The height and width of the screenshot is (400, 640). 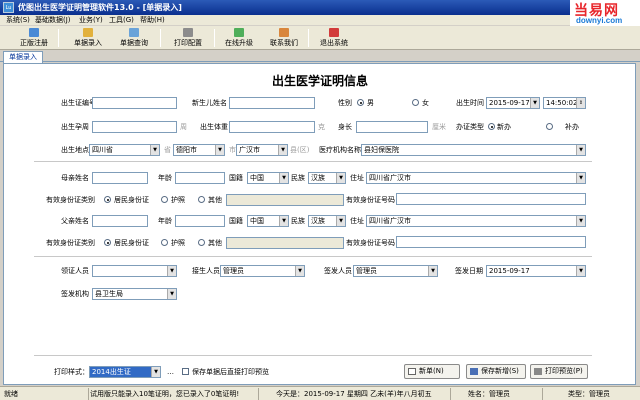 What do you see at coordinates (473, 150) in the screenshot?
I see `institution-select: 县妇保医院 ▼` at bounding box center [473, 150].